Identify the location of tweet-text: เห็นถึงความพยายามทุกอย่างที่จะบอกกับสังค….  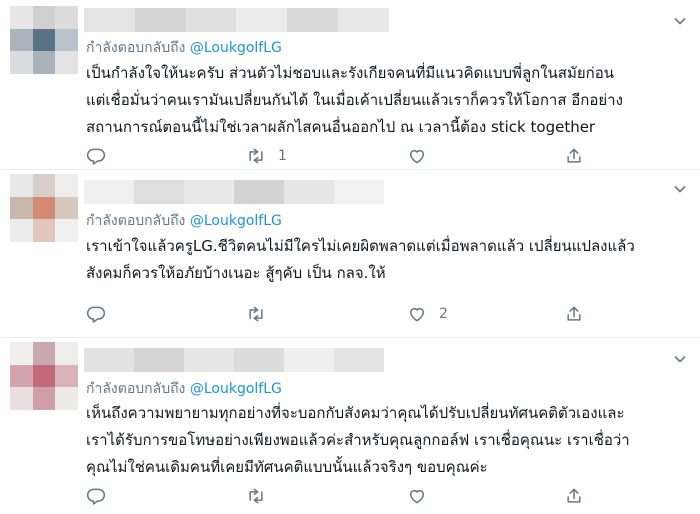
(383, 440).